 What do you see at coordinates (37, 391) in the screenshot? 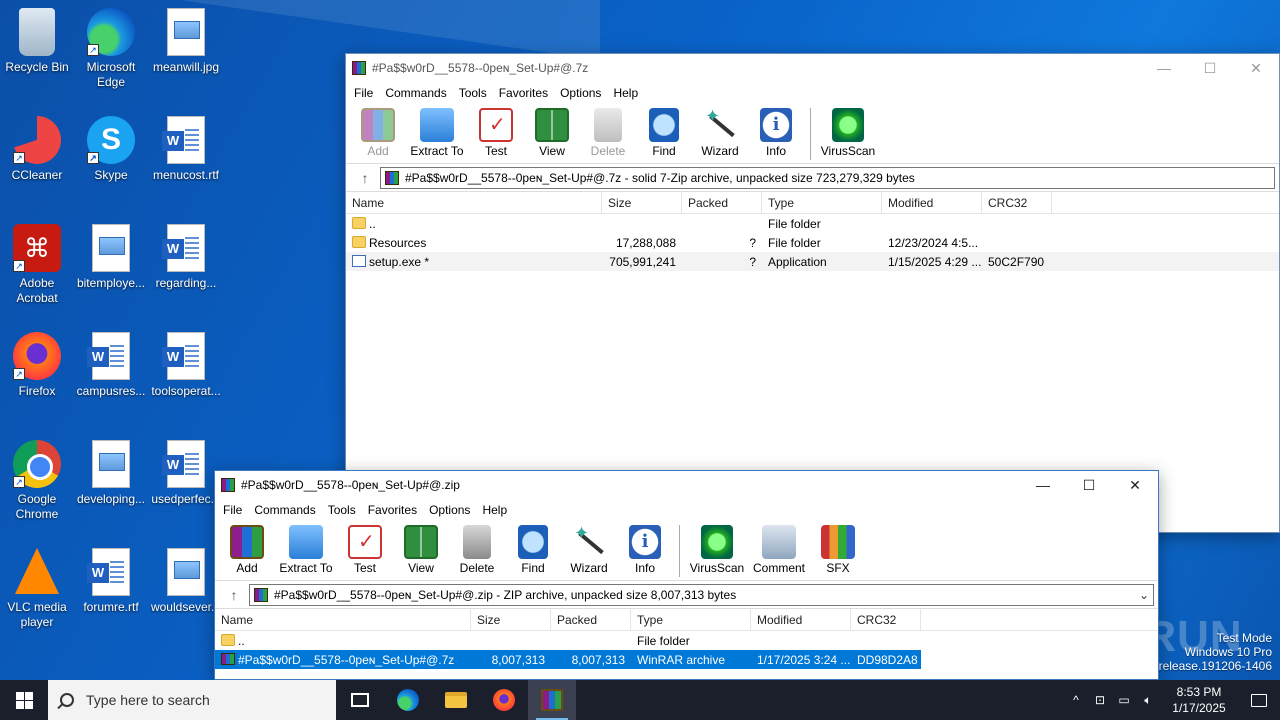
I see `desktop-icon-label: Firefox` at bounding box center [37, 391].